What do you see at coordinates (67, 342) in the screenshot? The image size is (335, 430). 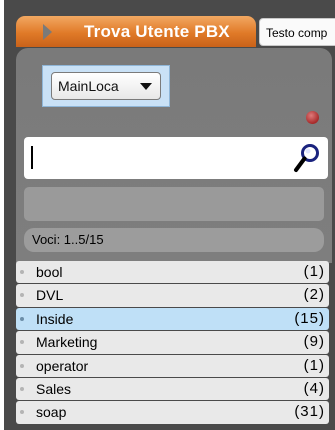 I see `group-name: Marketing` at bounding box center [67, 342].